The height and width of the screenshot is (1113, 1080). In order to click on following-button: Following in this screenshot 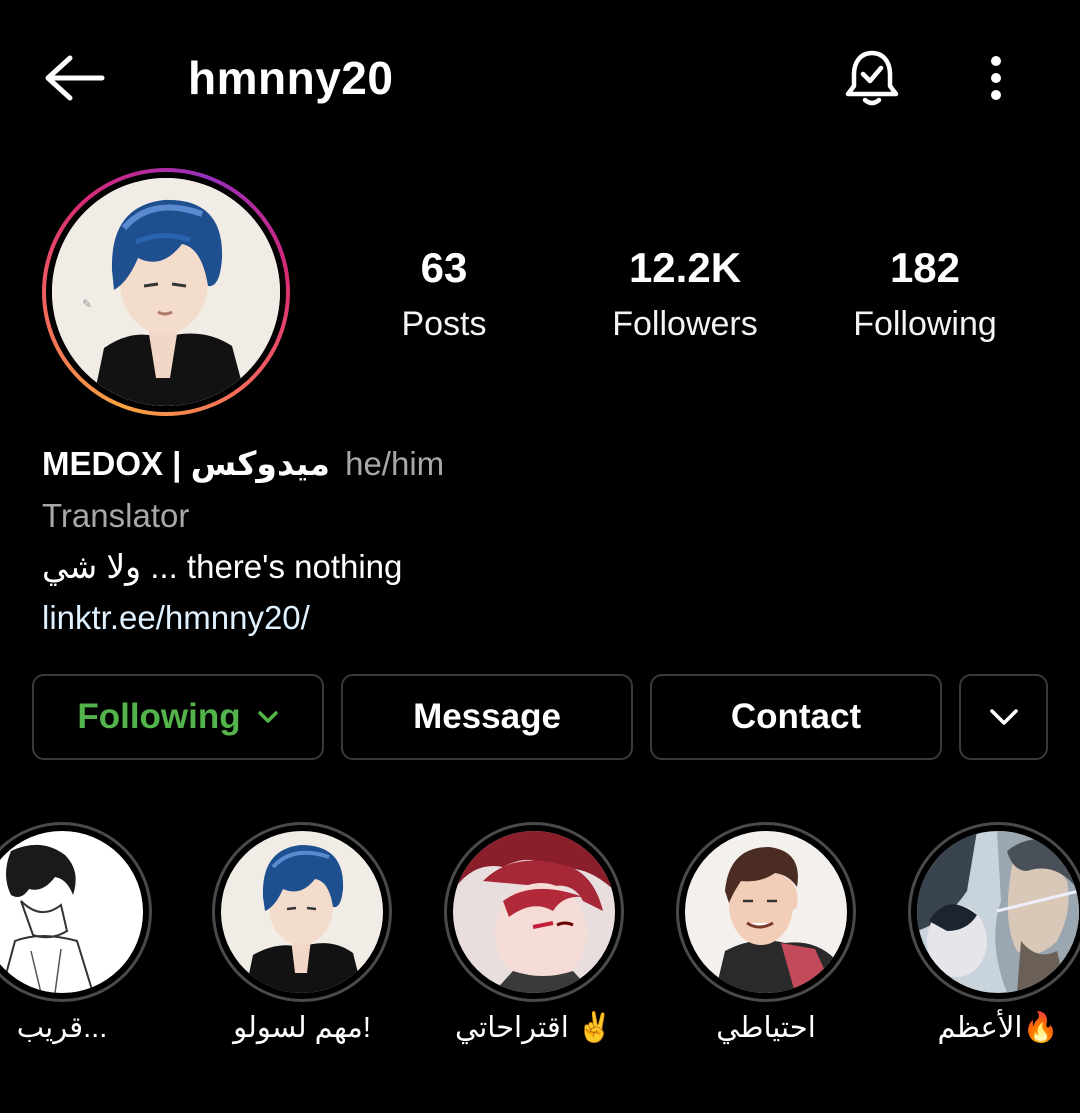, I will do `click(178, 717)`.